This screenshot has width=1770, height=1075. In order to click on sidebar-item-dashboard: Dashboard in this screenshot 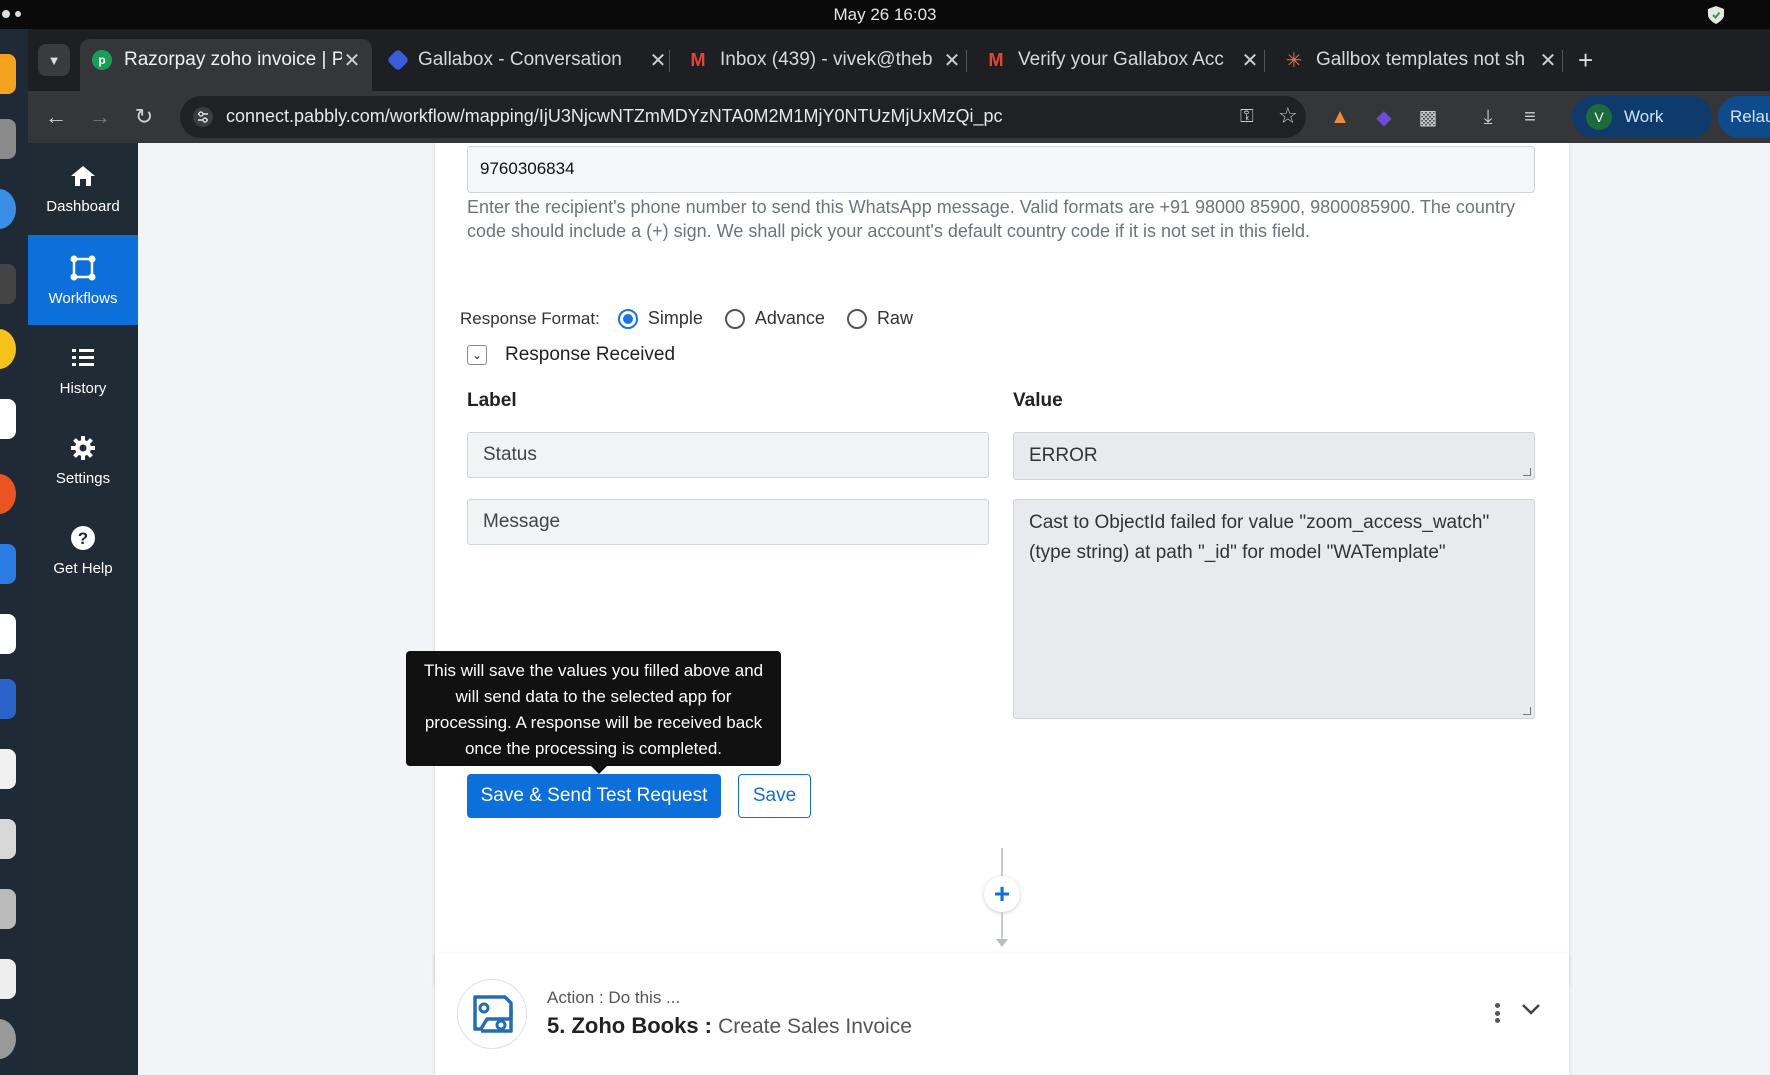, I will do `click(83, 188)`.